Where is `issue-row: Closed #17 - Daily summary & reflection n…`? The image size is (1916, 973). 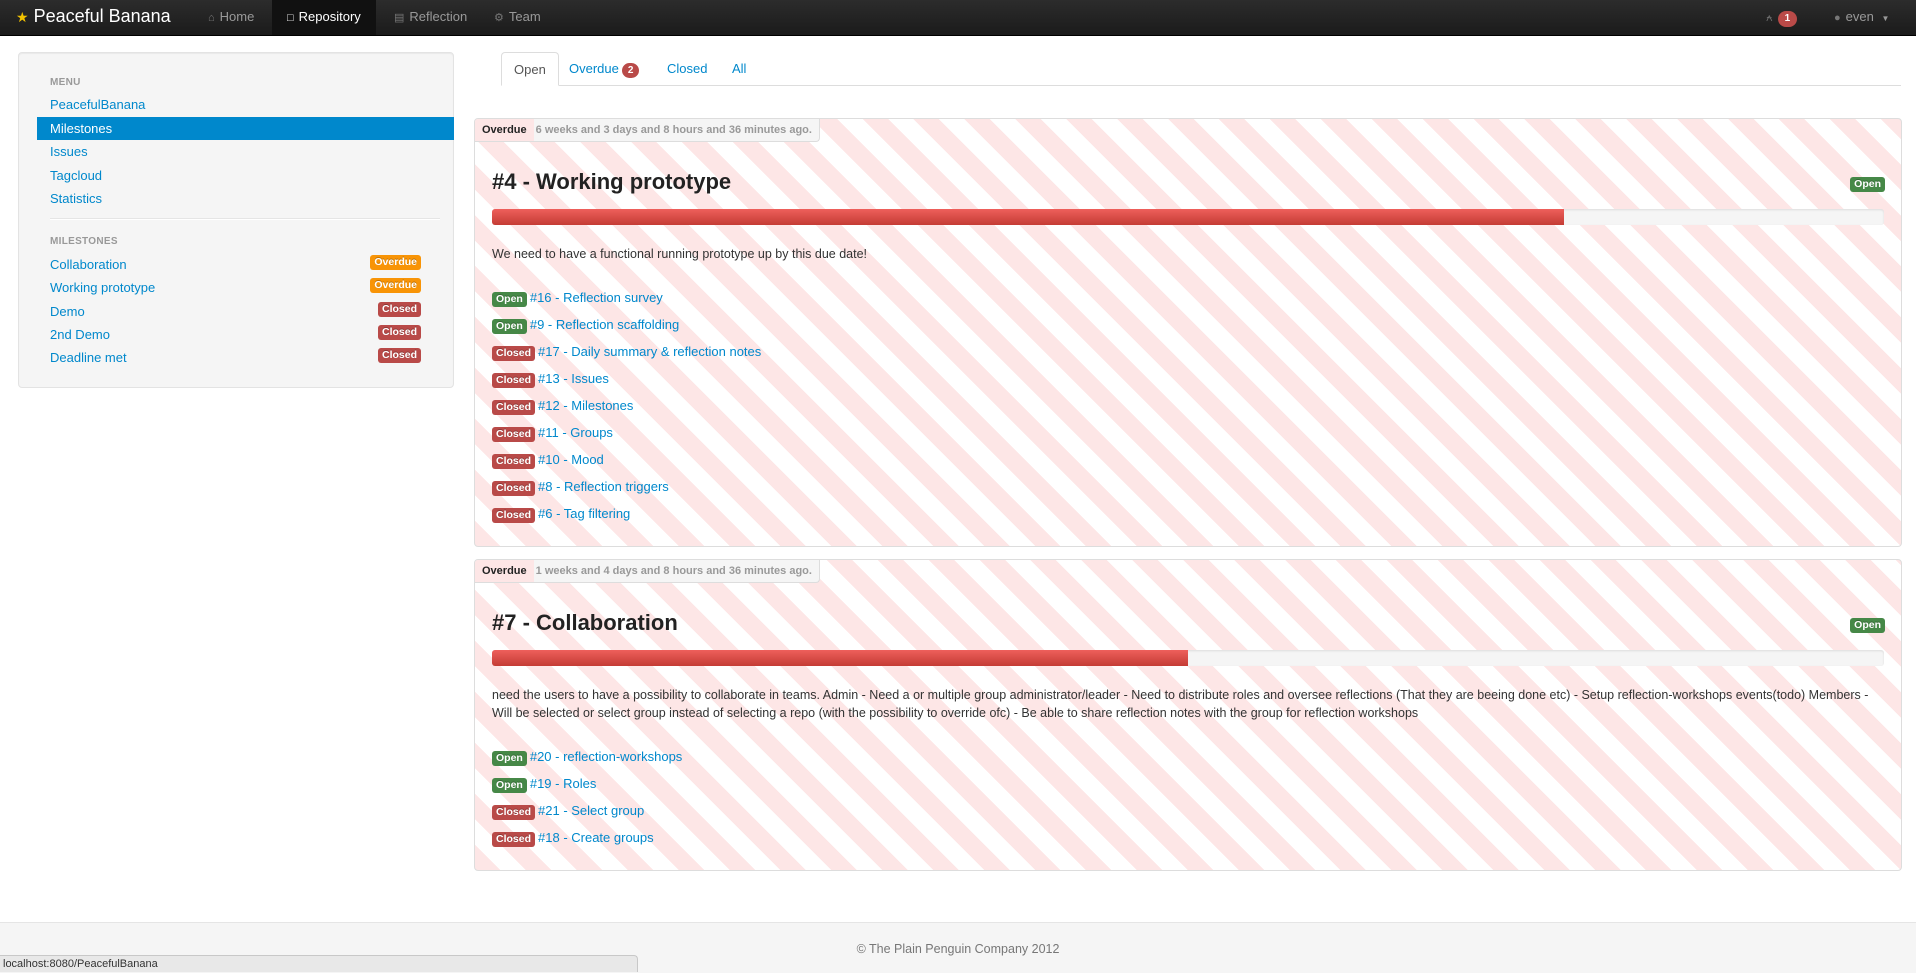
issue-row: Closed #17 - Daily summary & reflection n… is located at coordinates (626, 352).